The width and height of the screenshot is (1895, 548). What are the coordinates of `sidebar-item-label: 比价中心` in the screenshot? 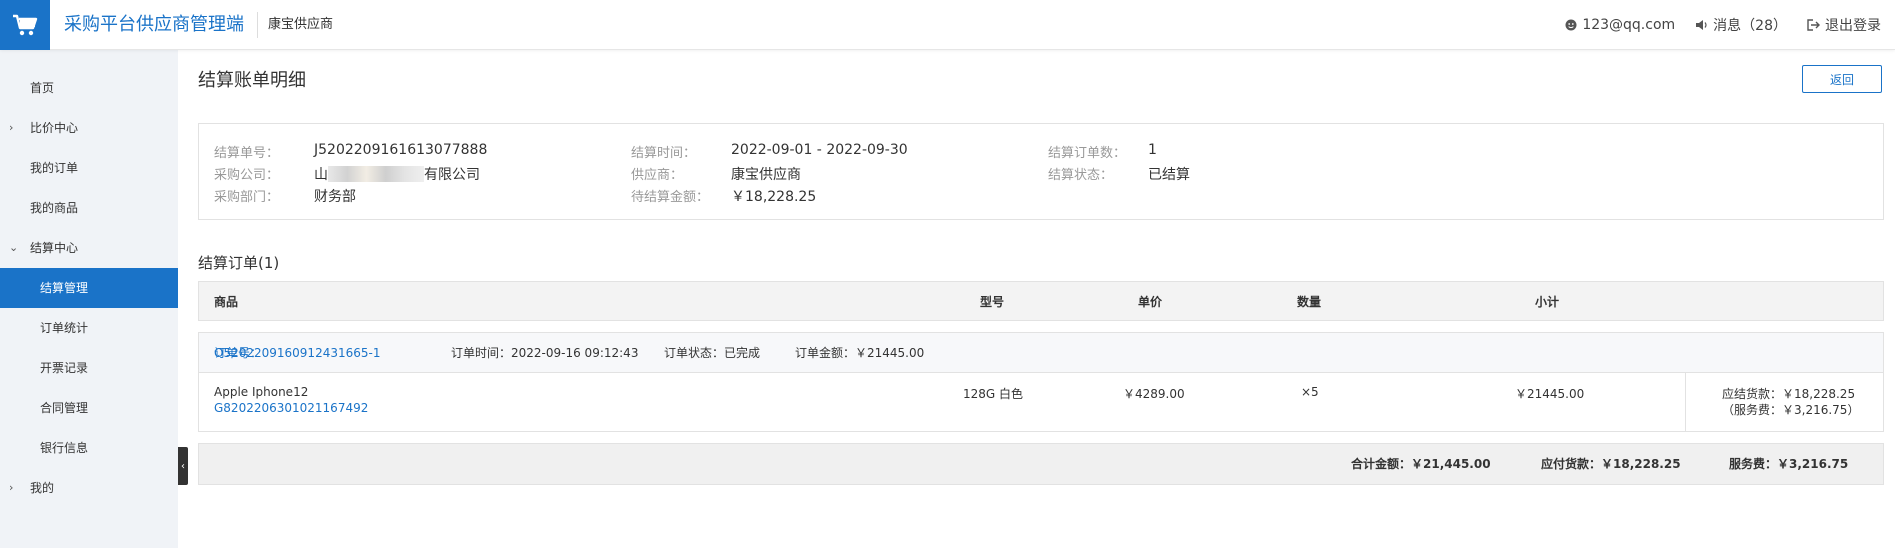 It's located at (54, 128).